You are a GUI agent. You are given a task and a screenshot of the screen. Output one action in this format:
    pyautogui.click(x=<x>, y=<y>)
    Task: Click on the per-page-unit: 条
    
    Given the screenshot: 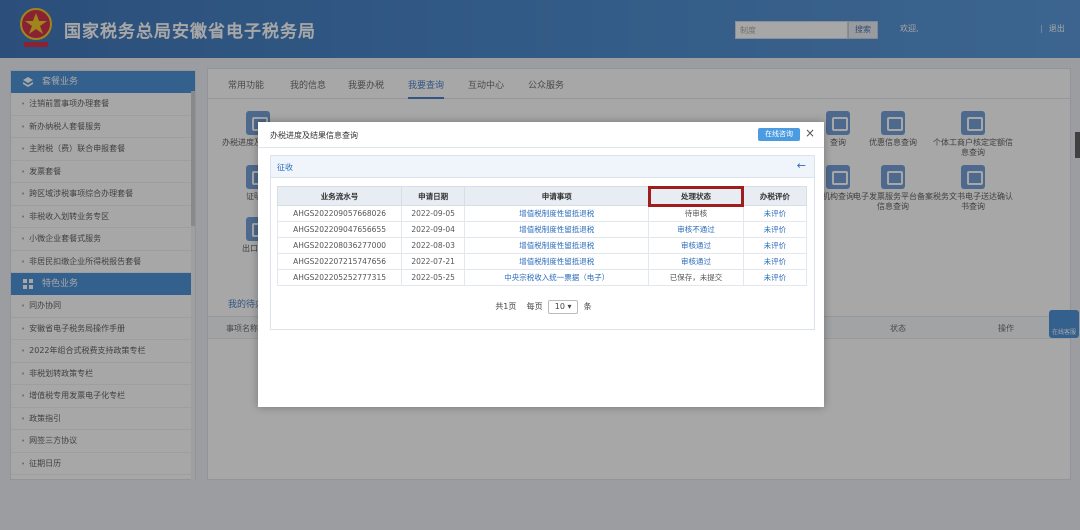 What is the action you would take?
    pyautogui.click(x=587, y=306)
    